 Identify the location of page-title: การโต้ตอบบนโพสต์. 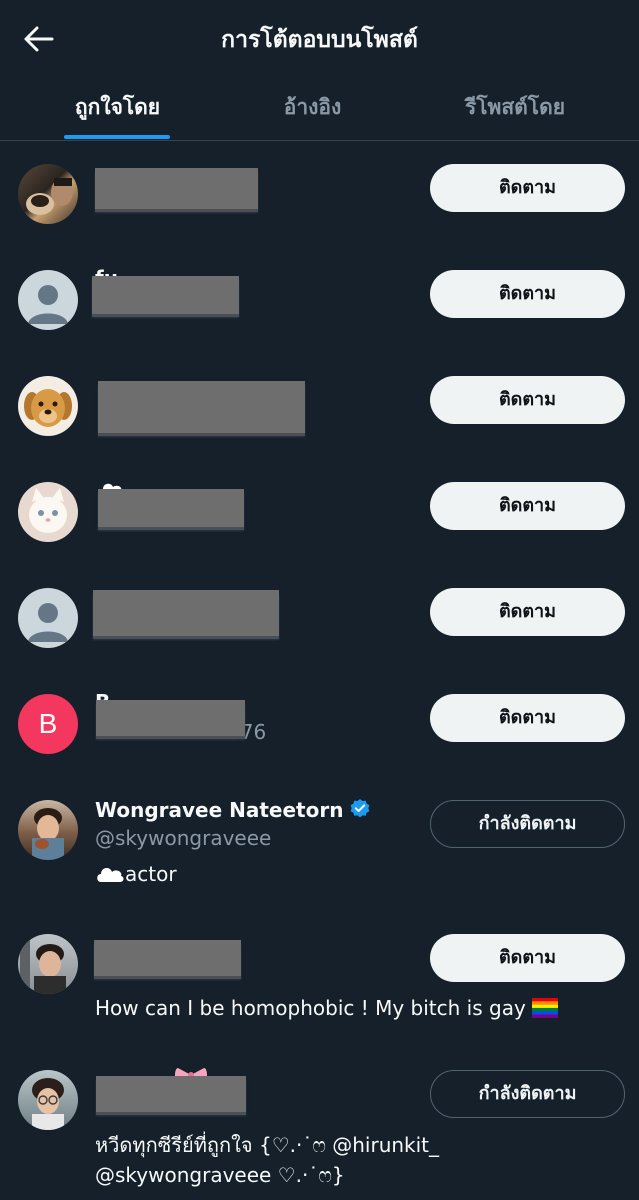
(319, 40).